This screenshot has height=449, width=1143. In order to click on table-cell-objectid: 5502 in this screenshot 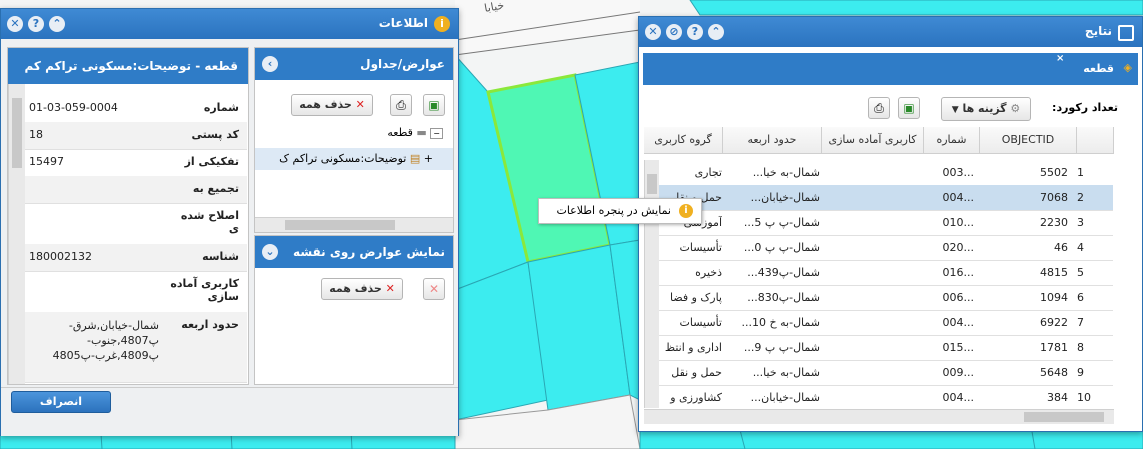, I will do `click(1054, 172)`.